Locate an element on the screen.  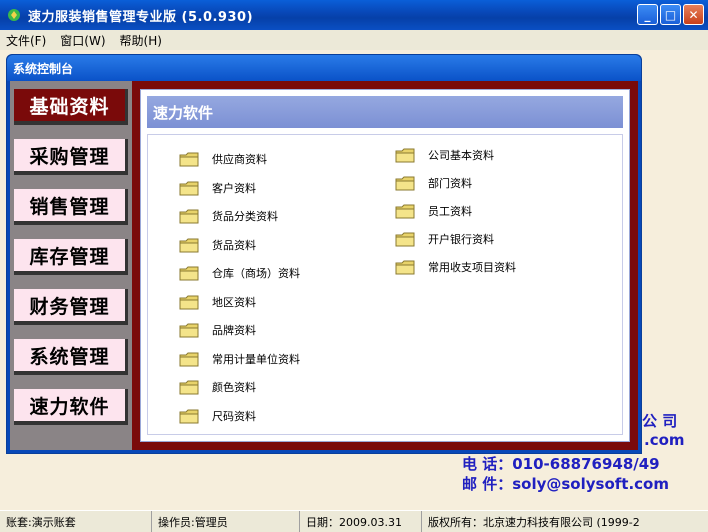
list-item: 仓库（商场）资料 is located at coordinates (239, 273).